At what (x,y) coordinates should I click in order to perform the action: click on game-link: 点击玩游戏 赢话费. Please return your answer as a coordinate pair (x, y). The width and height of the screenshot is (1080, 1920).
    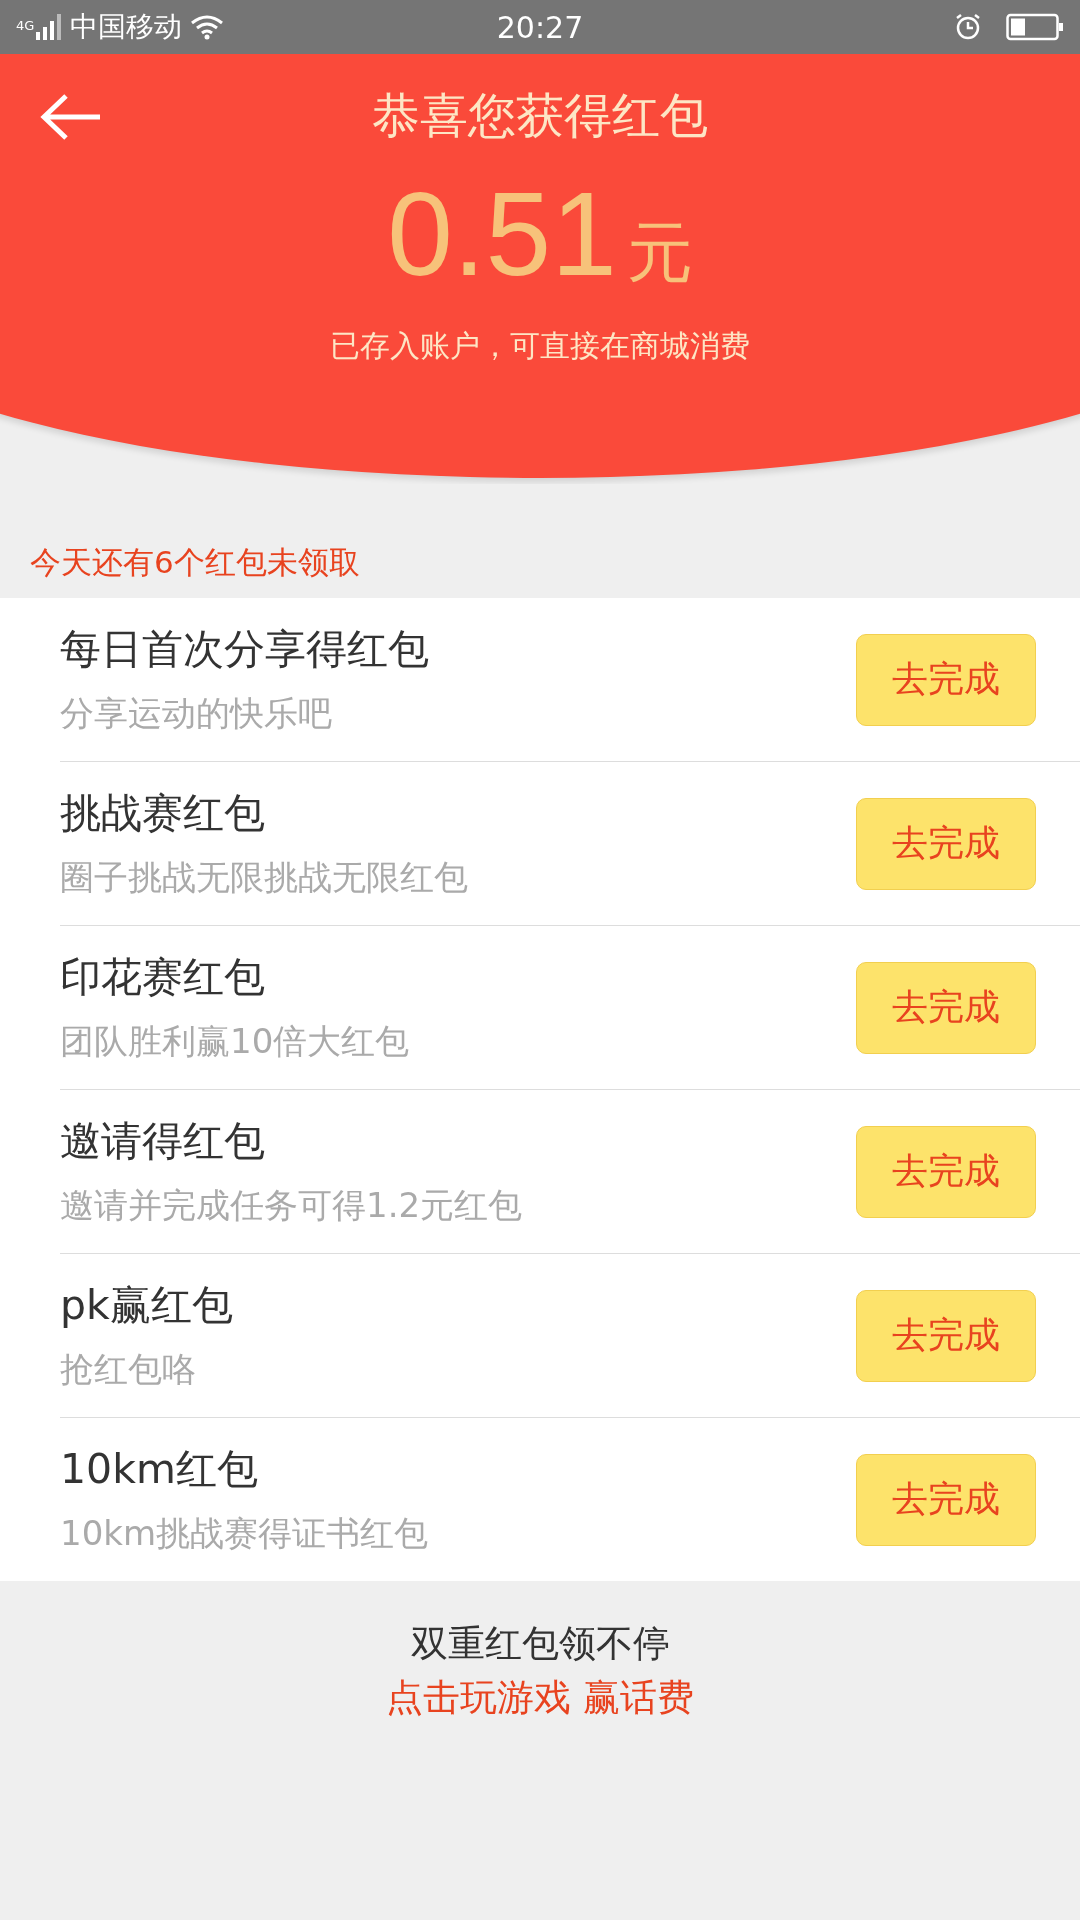
    Looking at the image, I should click on (540, 1698).